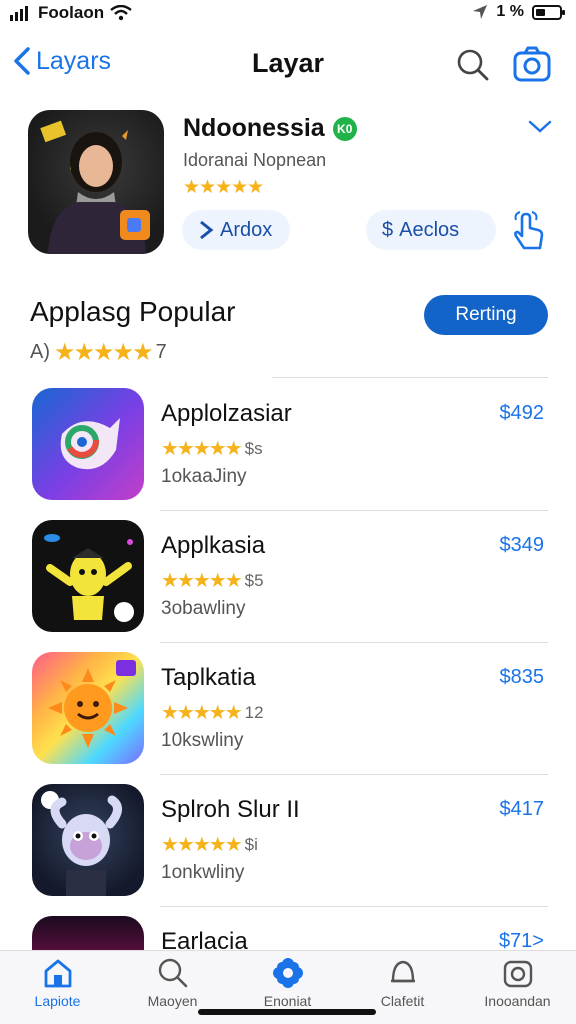  Describe the element at coordinates (287, 1012) in the screenshot. I see `home-indicator` at that location.